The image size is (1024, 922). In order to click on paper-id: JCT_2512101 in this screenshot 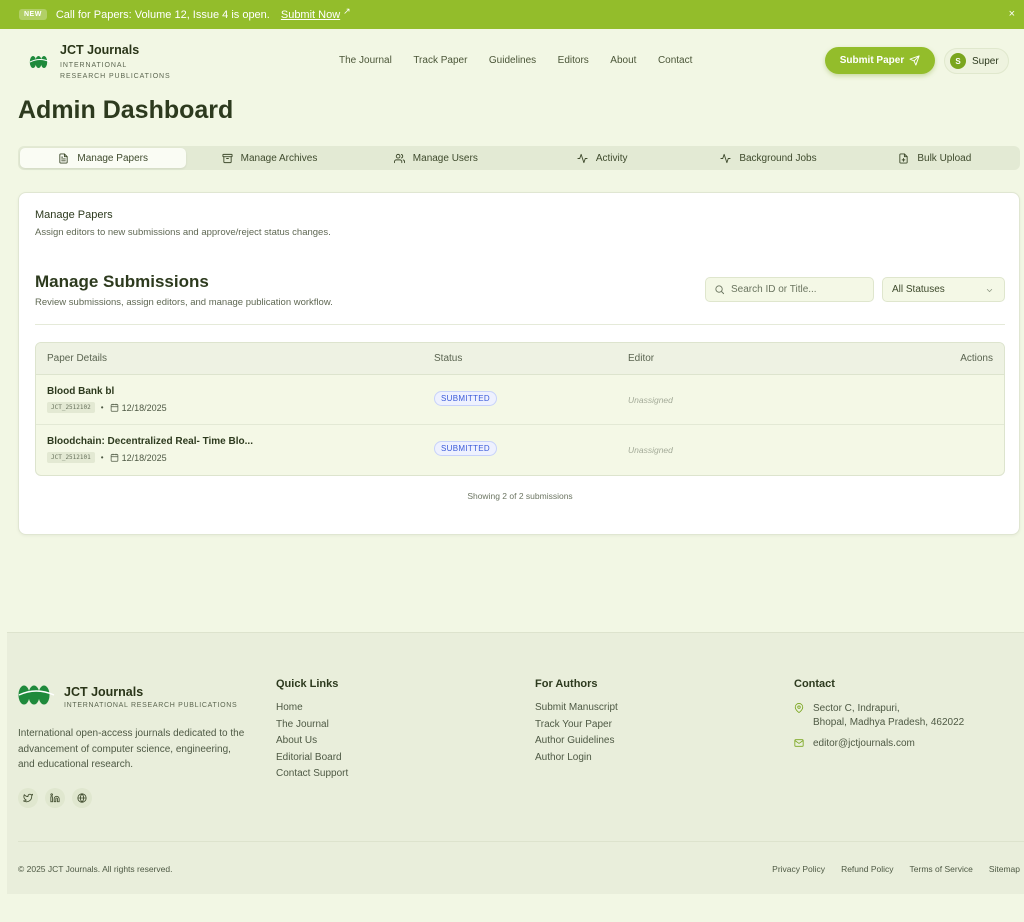, I will do `click(71, 457)`.